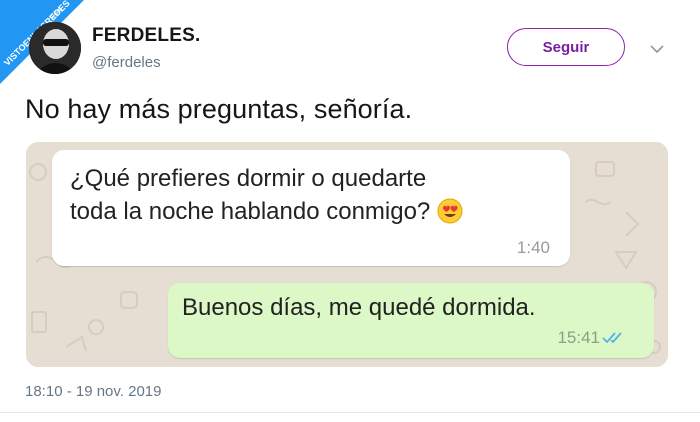 Image resolution: width=700 pixels, height=422 pixels. Describe the element at coordinates (657, 49) in the screenshot. I see `chevron-down-icon` at that location.